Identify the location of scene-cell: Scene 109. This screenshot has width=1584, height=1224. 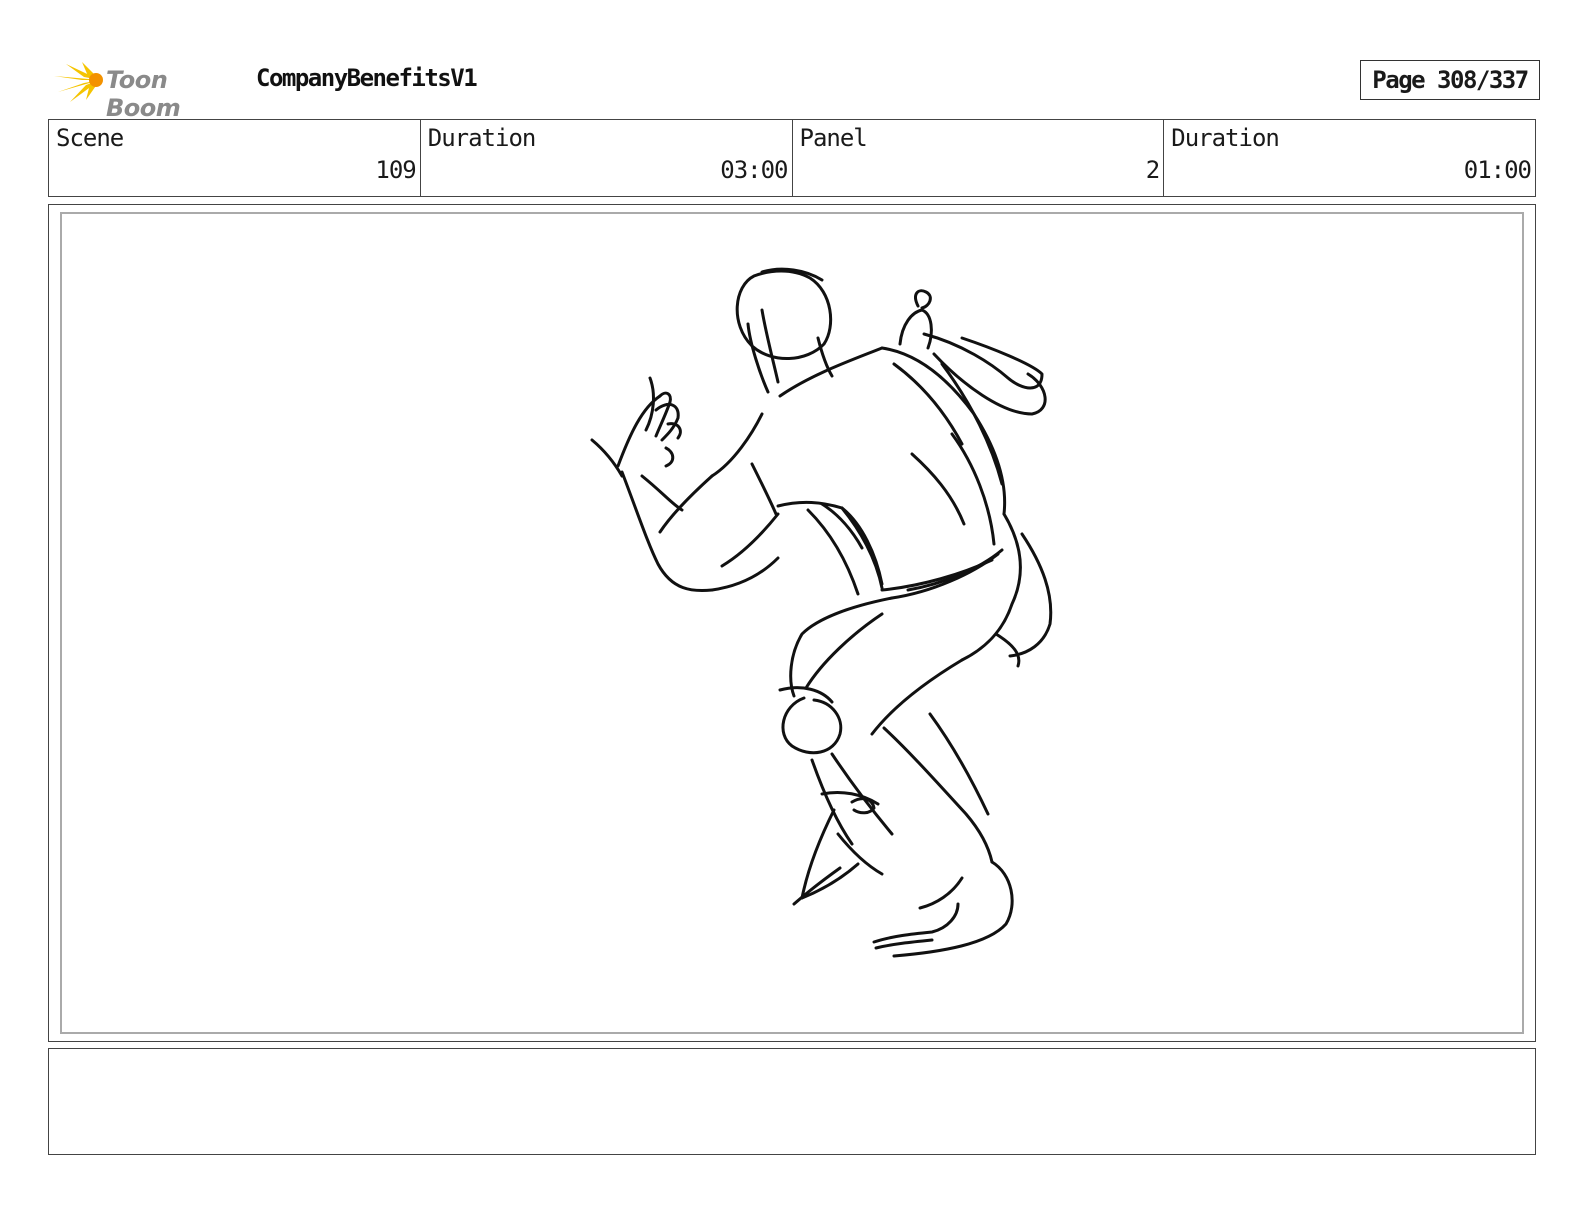
(235, 158).